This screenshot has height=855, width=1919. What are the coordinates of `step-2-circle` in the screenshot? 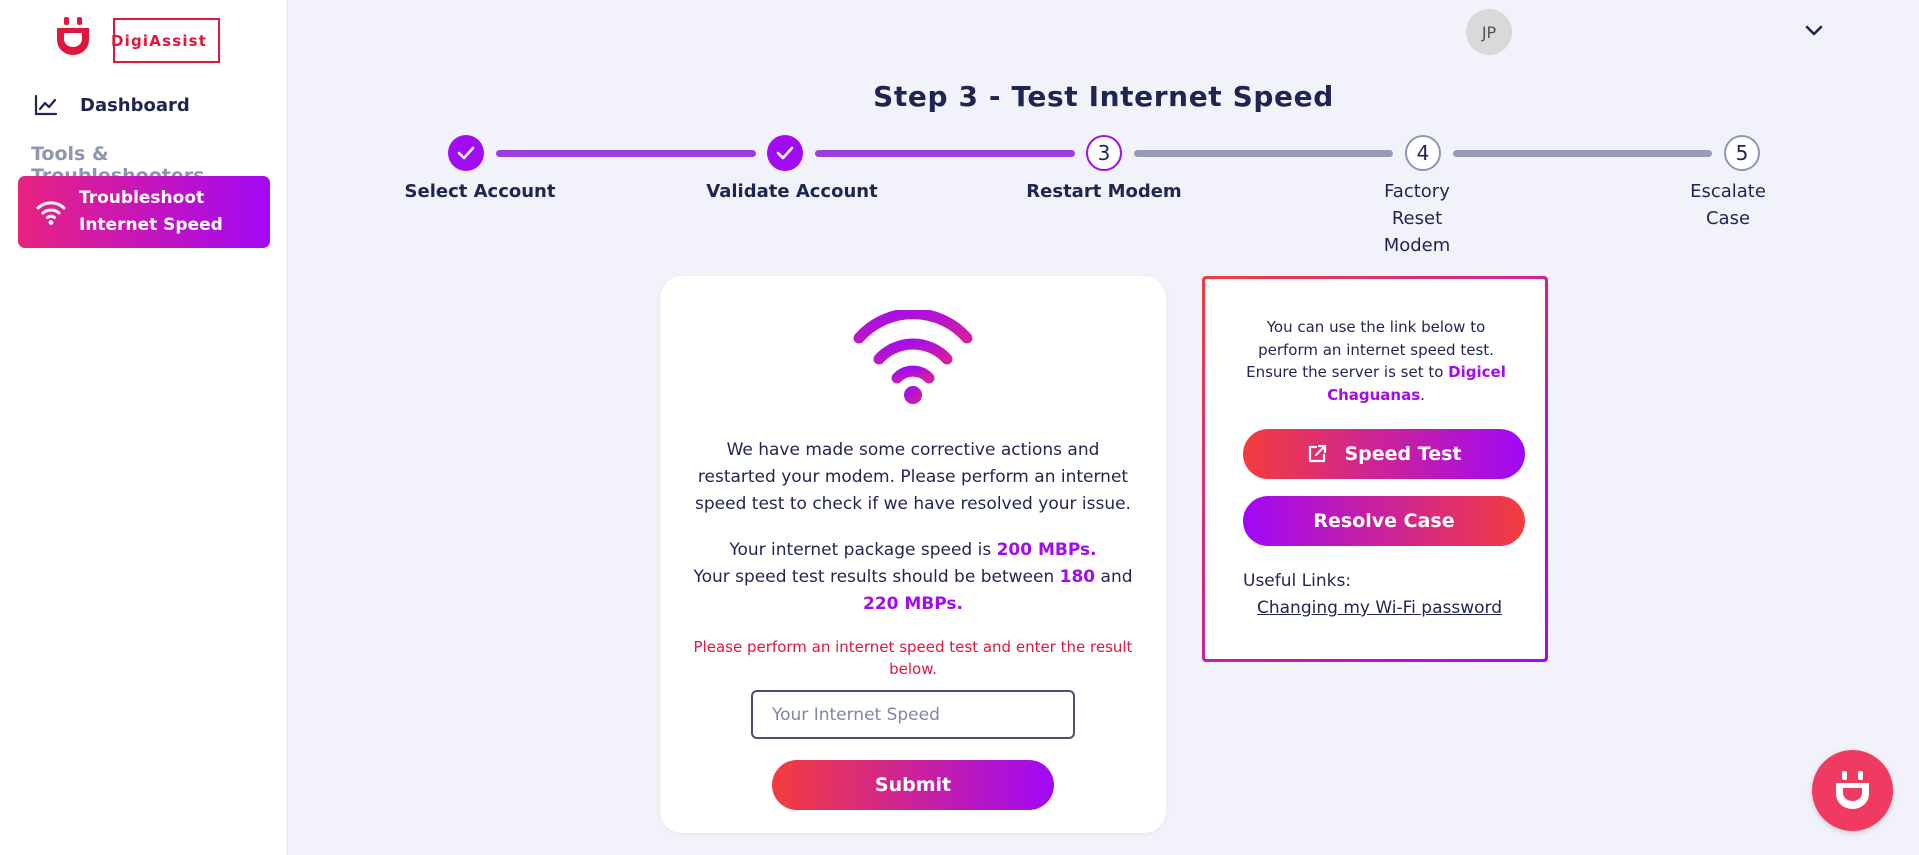 It's located at (785, 153).